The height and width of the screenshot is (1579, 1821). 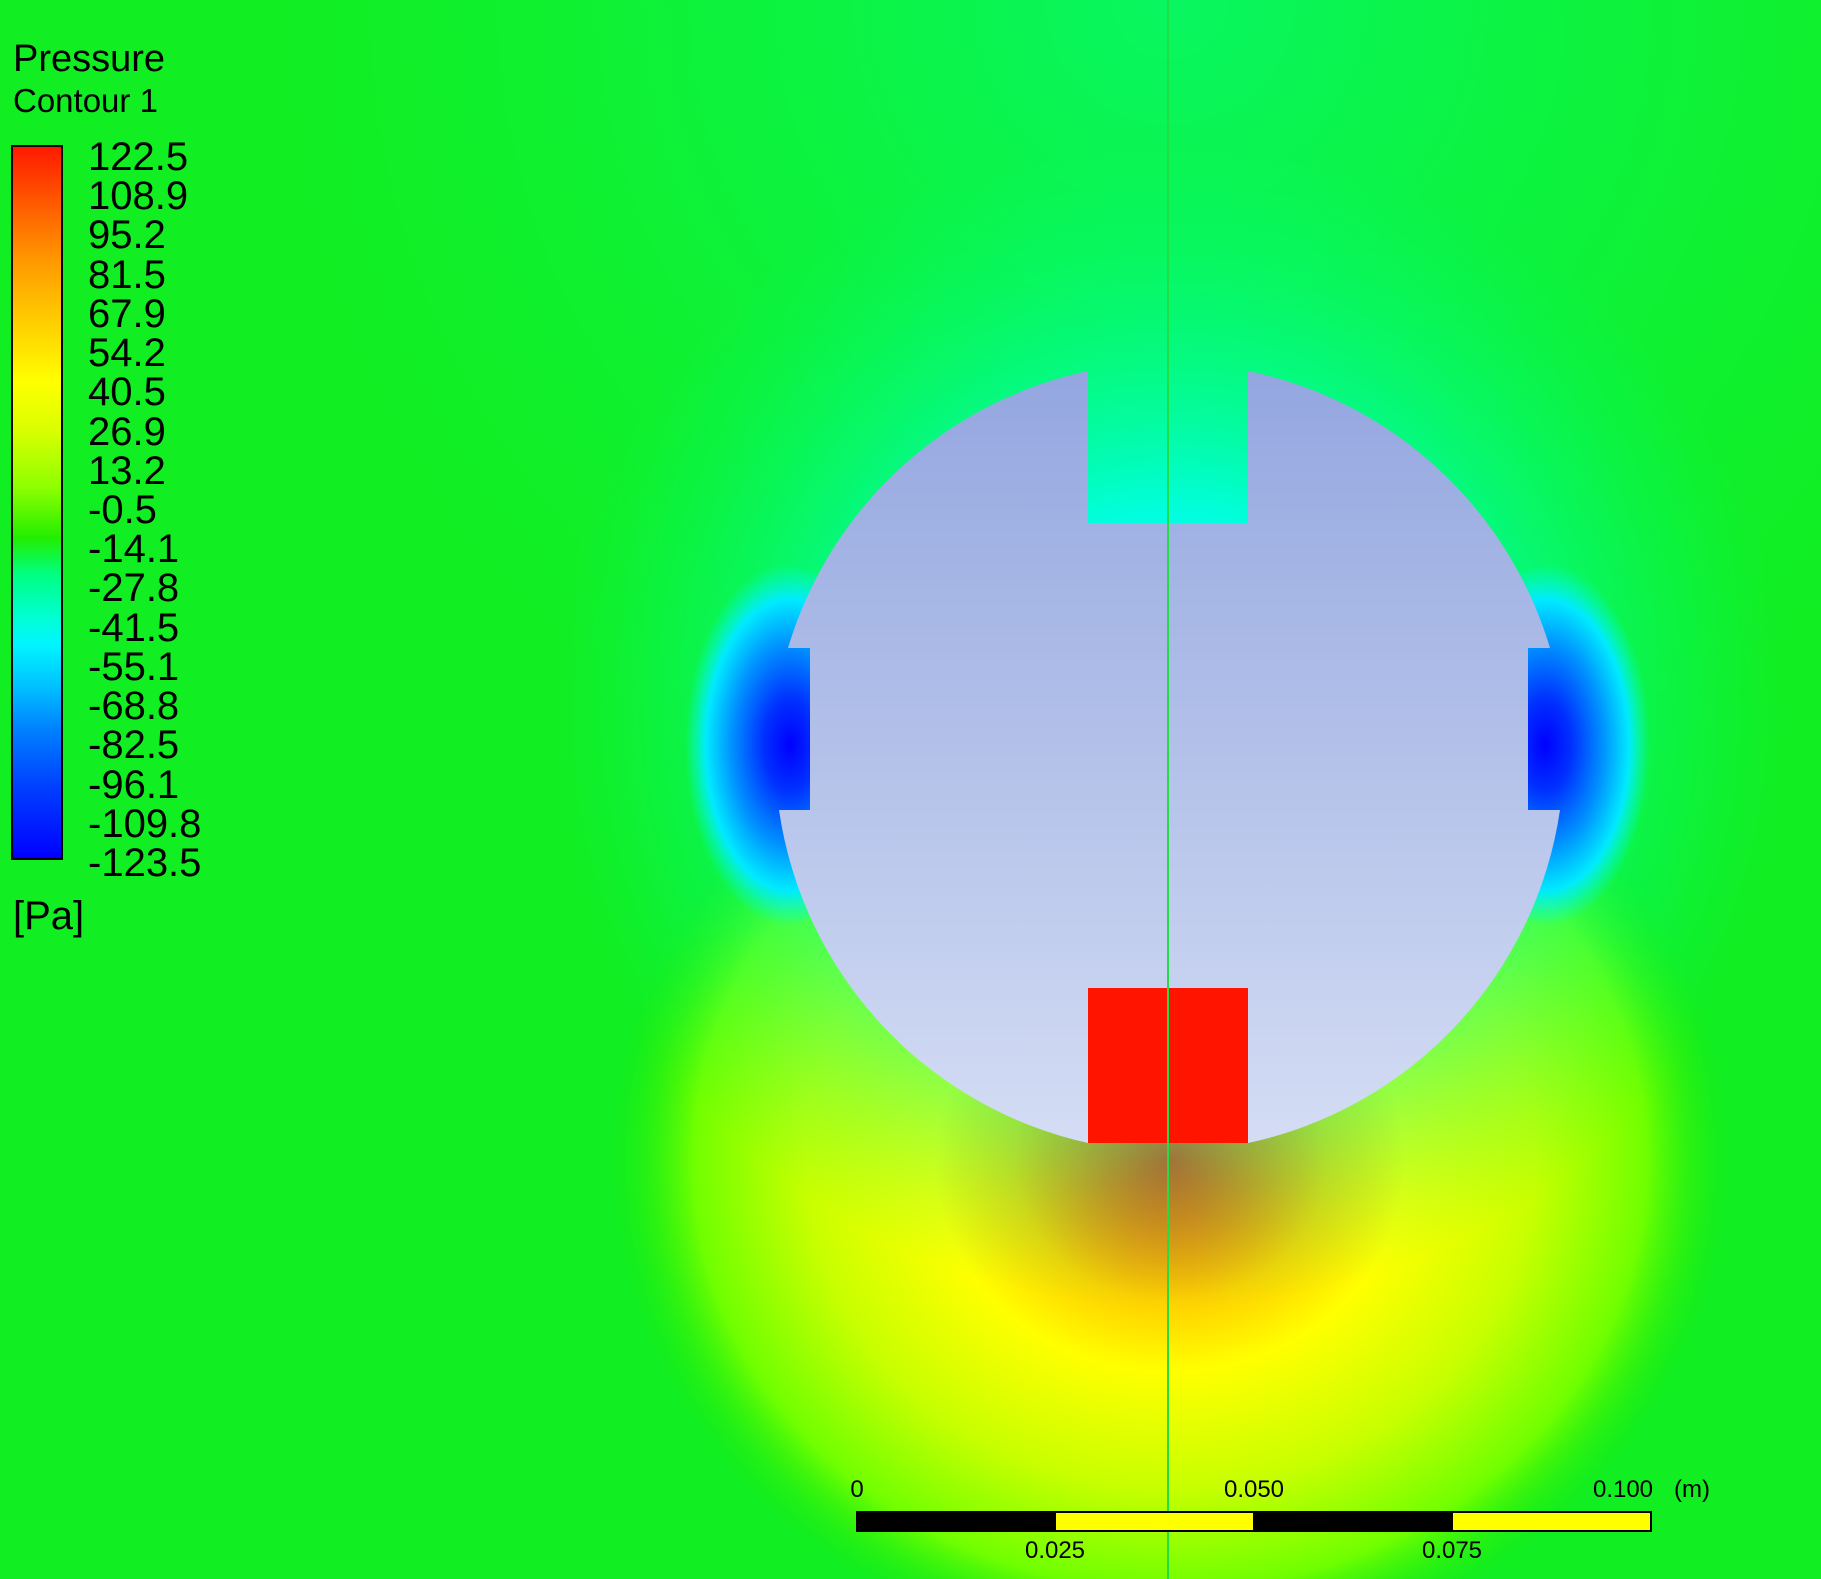 What do you see at coordinates (1254, 1489) in the screenshot?
I see `scale-label-0-050: 0.050` at bounding box center [1254, 1489].